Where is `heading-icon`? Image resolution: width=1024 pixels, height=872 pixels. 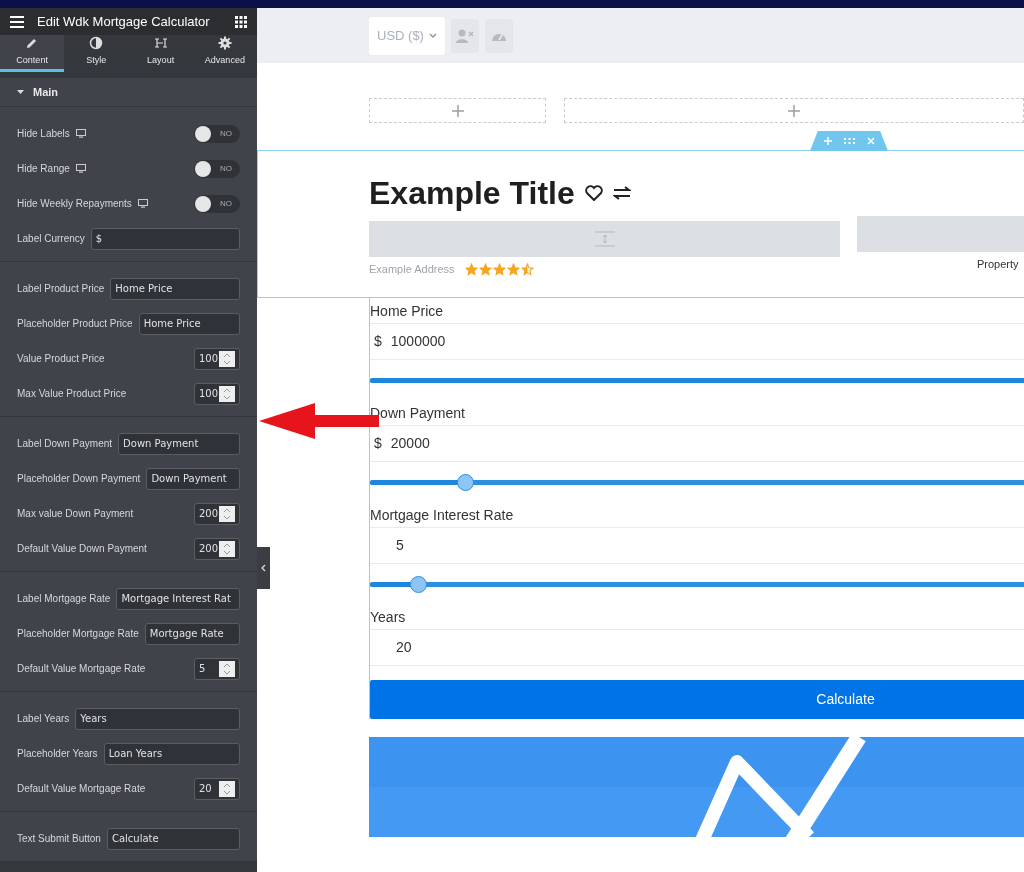
heading-icon is located at coordinates (160, 43).